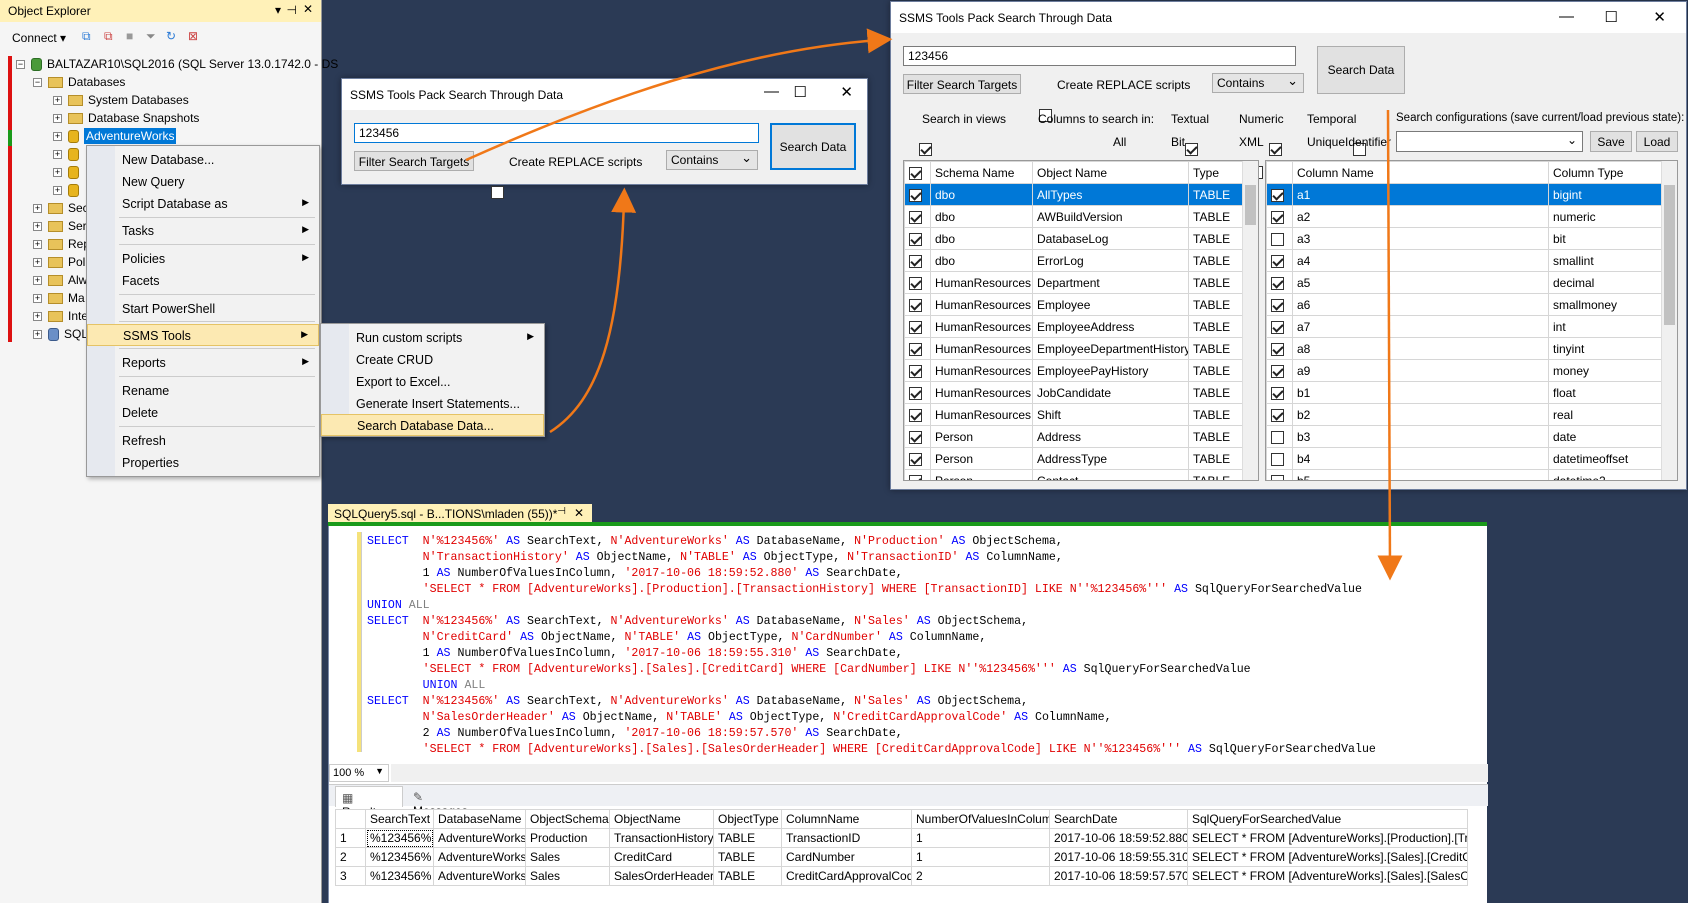  What do you see at coordinates (1420, 172) in the screenshot?
I see `column-header: Column Name` at bounding box center [1420, 172].